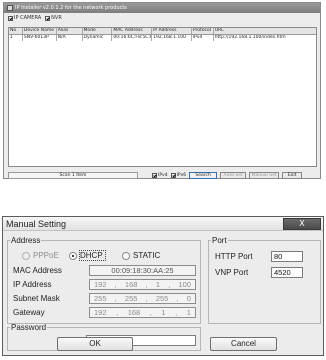  I want to click on cancel-button: Cancel, so click(243, 344).